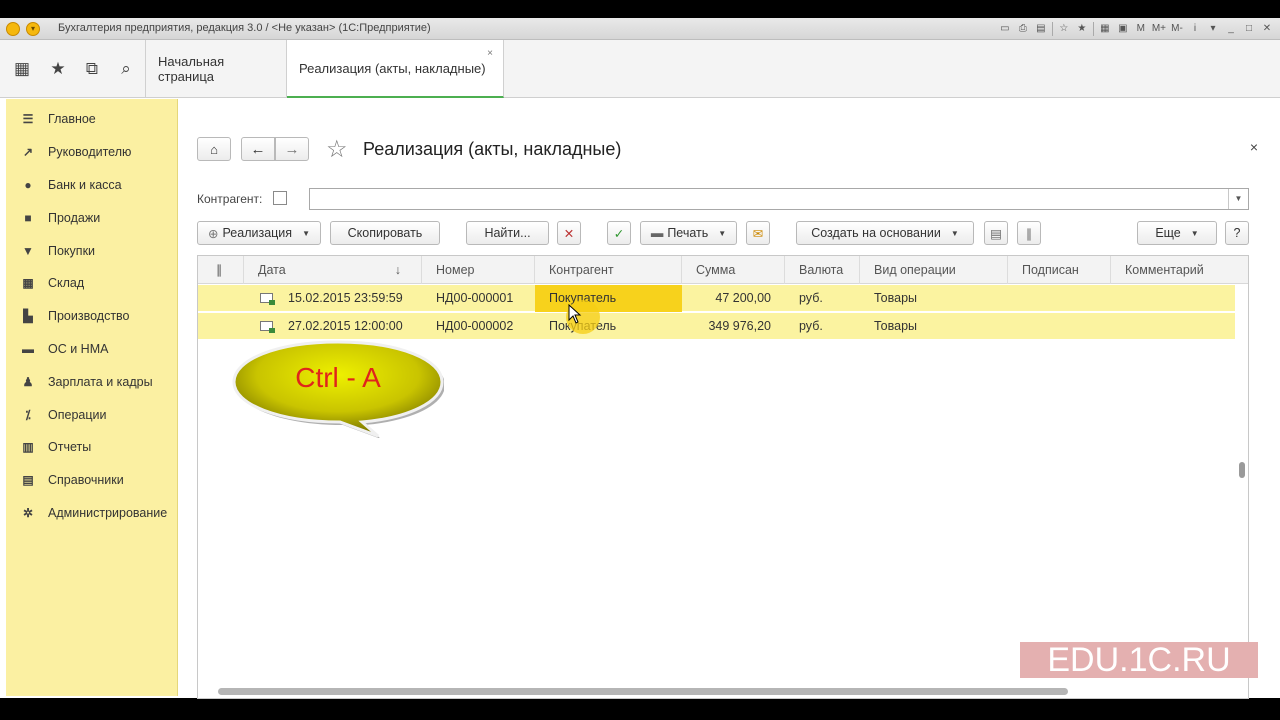 This screenshot has height=720, width=1280. I want to click on maximize-icon: □, so click(1249, 29).